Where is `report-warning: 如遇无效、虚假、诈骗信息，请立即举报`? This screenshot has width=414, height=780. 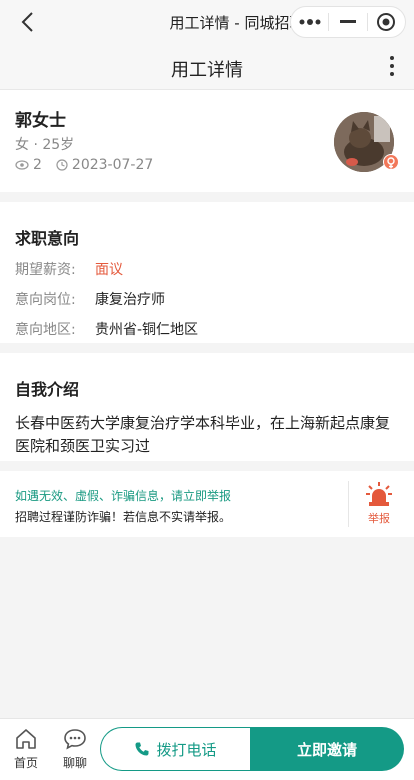 report-warning: 如遇无效、虚假、诈骗信息，请立即举报 is located at coordinates (123, 496).